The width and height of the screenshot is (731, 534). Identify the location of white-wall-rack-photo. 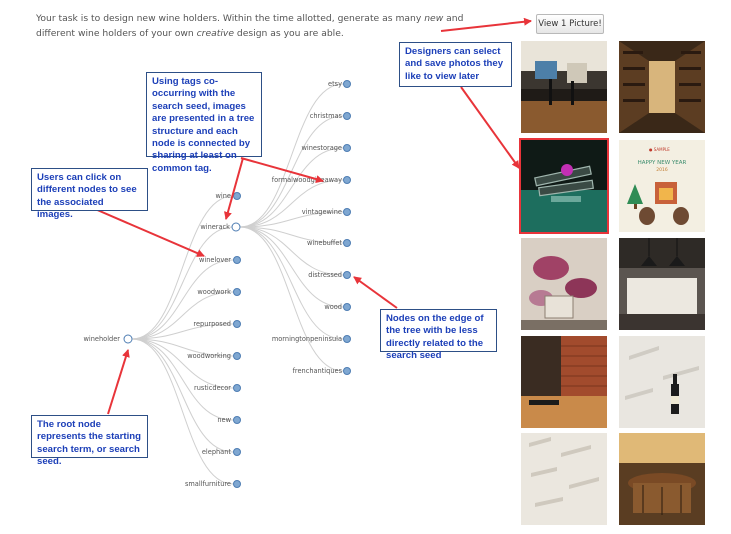
(564, 479).